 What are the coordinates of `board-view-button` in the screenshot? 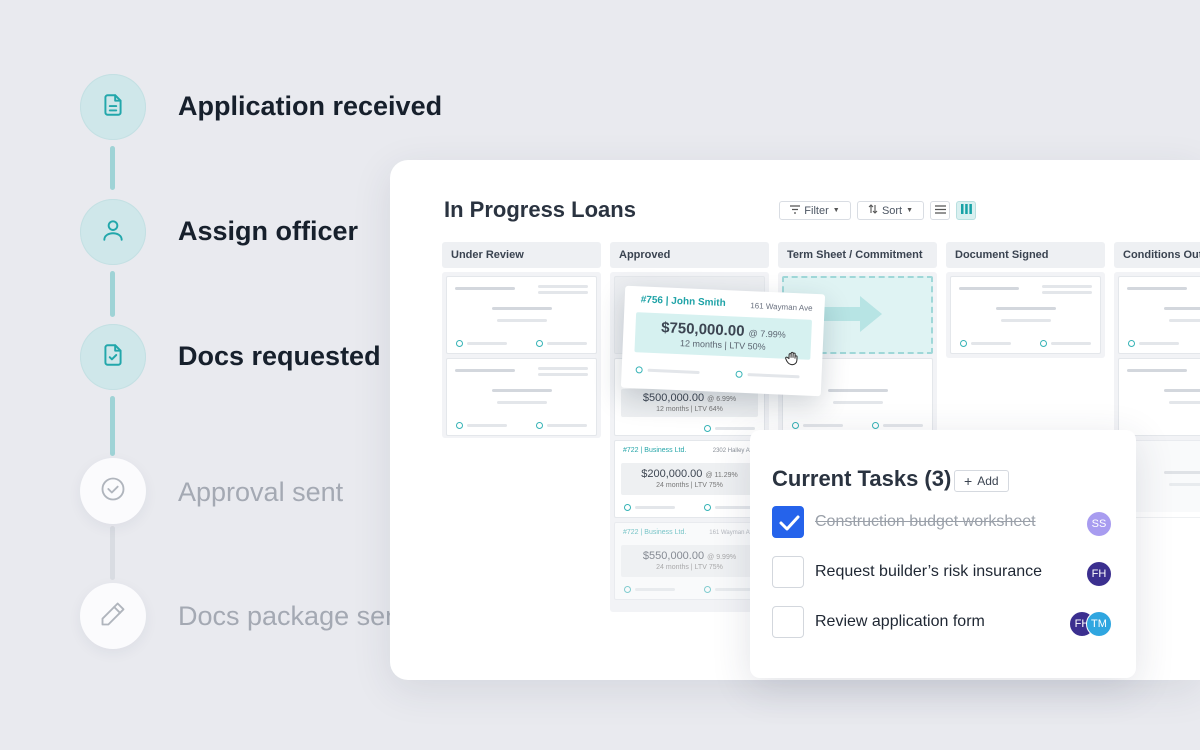 It's located at (966, 210).